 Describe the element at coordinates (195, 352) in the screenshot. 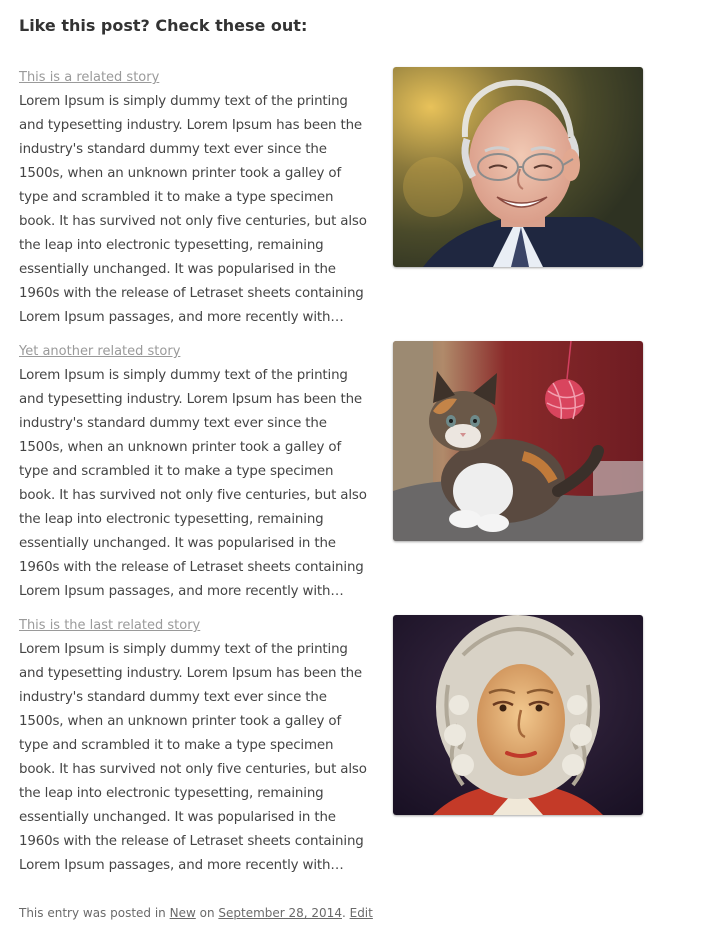

I see `related-story-link: Yet another related story` at that location.